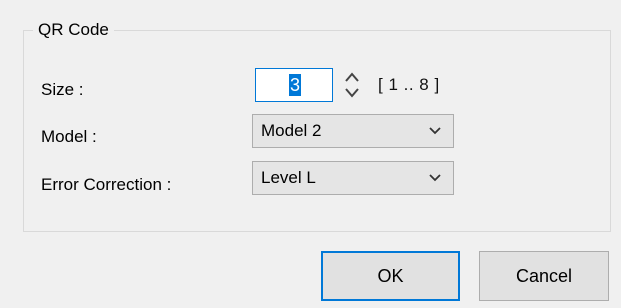  Describe the element at coordinates (288, 177) in the screenshot. I see `error-correction-dropdown-value: Level L` at that location.